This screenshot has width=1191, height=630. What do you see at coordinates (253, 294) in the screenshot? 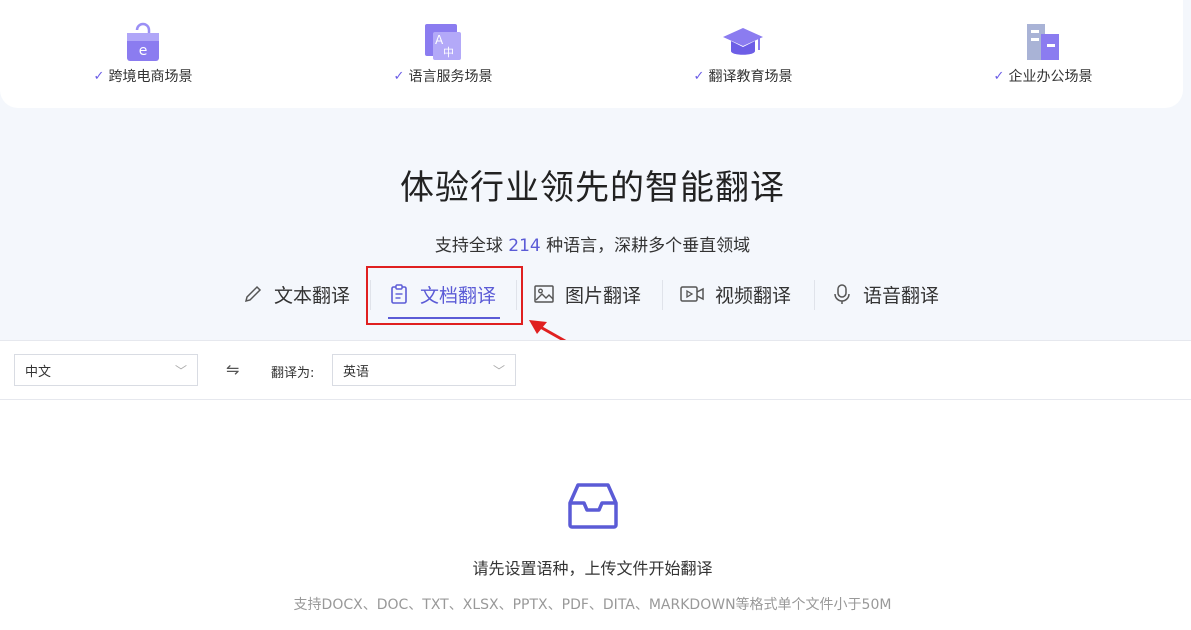
I see `pencil-icon` at bounding box center [253, 294].